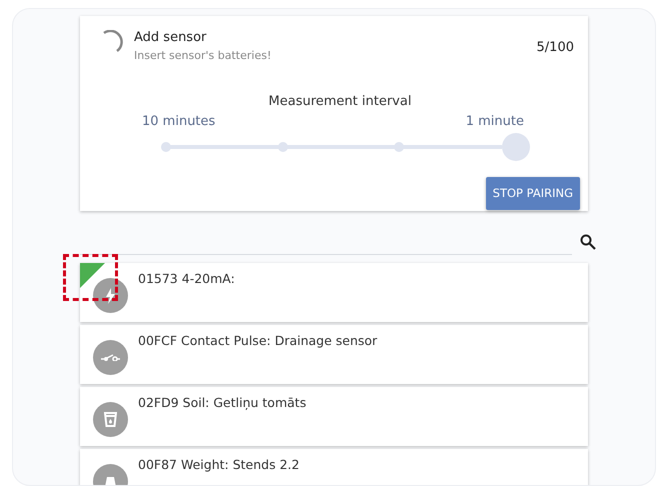 This screenshot has height=486, width=668. What do you see at coordinates (203, 56) in the screenshot?
I see `pairing-hint: Insert sensor's batteries!` at bounding box center [203, 56].